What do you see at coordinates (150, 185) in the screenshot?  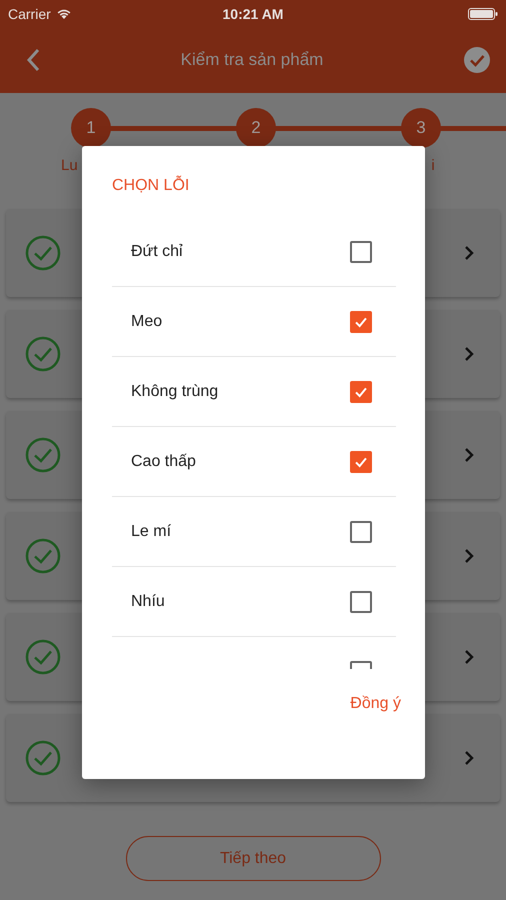 I see `dialog-title: CHỌN LỖI` at bounding box center [150, 185].